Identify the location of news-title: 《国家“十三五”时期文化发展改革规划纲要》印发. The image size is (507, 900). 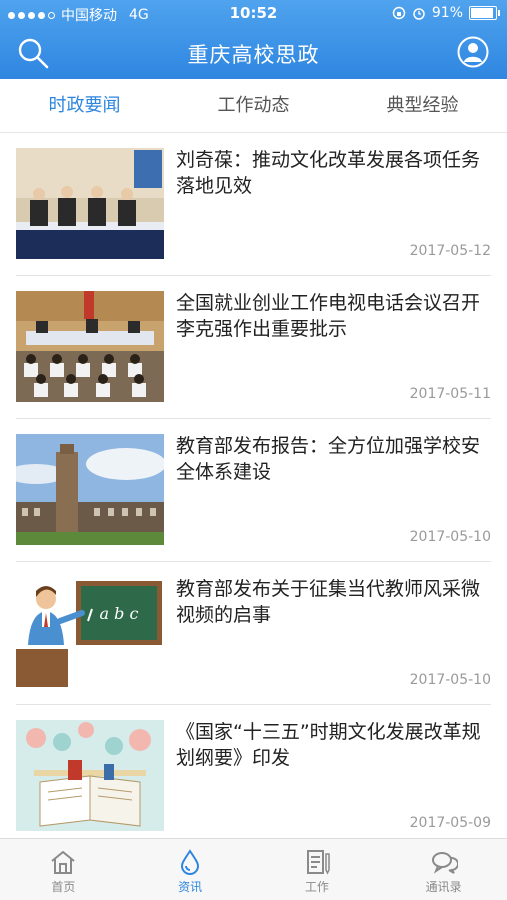
(328, 745).